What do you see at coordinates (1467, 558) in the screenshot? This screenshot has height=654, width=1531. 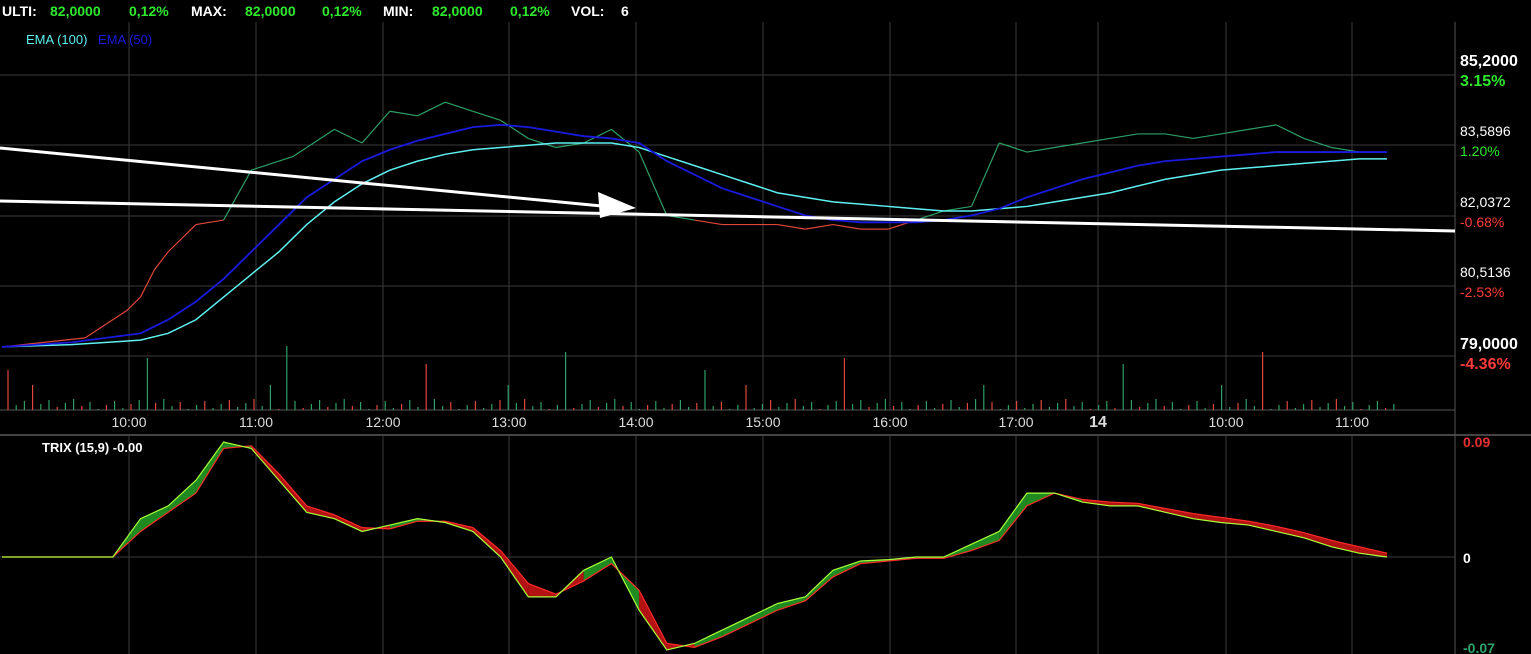 I see `trix-tick-label: 0` at bounding box center [1467, 558].